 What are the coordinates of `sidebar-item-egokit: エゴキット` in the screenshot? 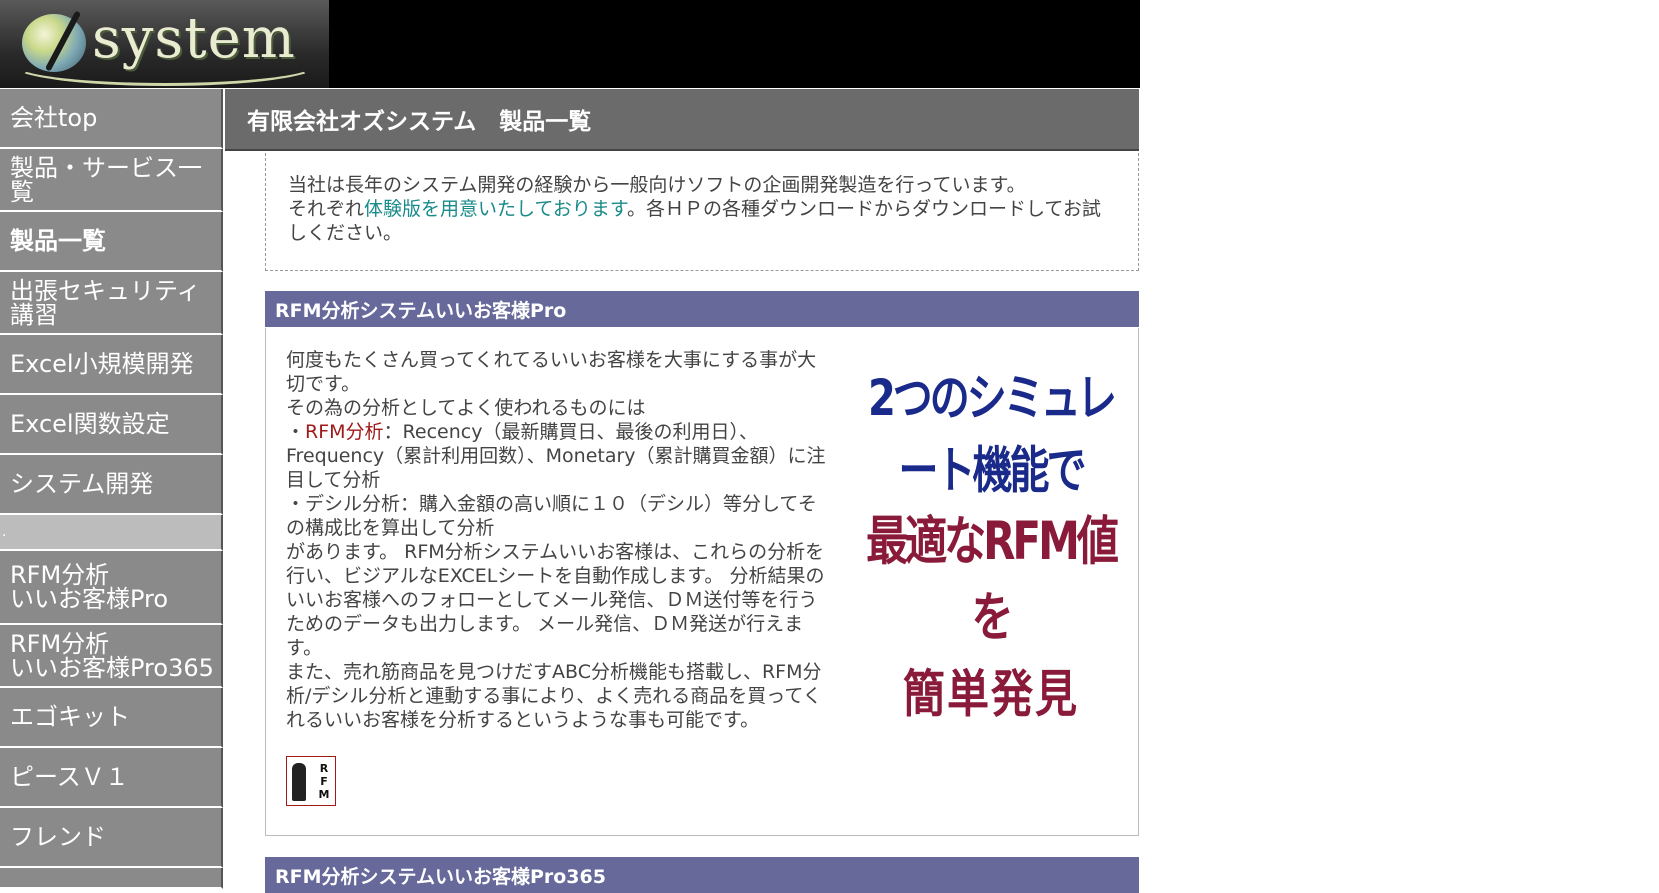 It's located at (111, 718).